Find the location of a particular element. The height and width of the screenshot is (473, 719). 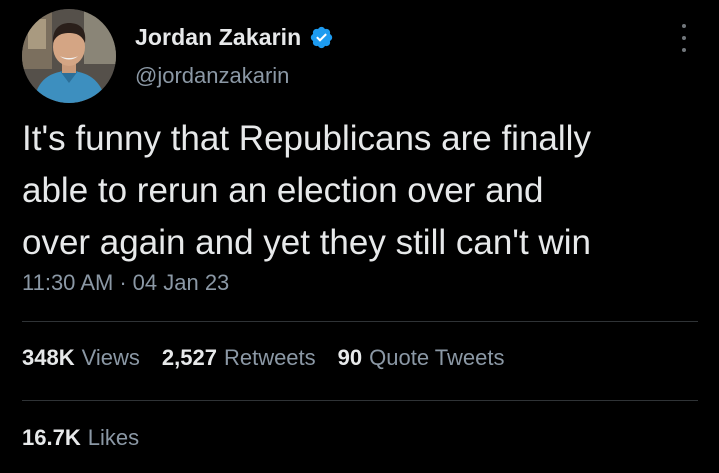

likes-count: 16.7K is located at coordinates (51, 437).